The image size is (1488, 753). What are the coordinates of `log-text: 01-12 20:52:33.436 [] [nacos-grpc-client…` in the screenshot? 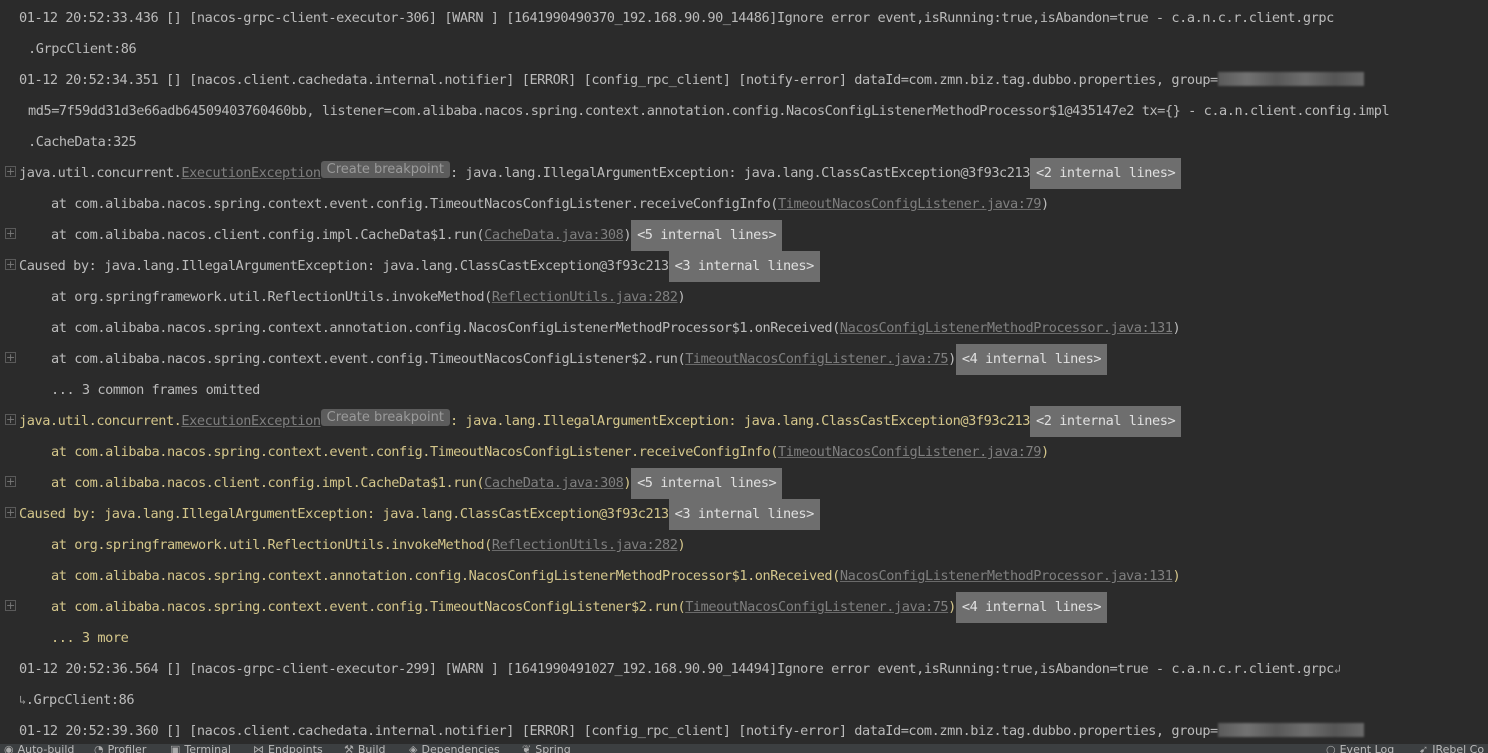 It's located at (676, 18).